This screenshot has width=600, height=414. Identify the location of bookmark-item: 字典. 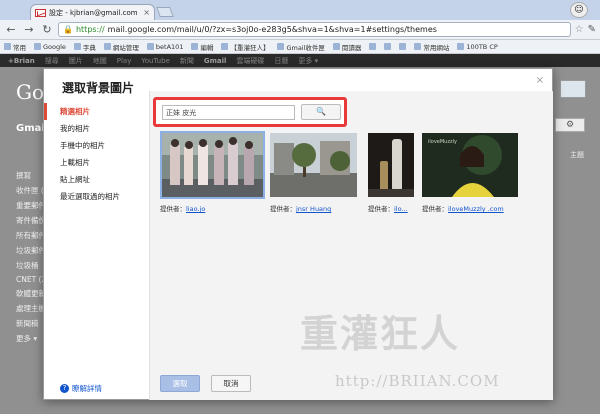
(84, 47).